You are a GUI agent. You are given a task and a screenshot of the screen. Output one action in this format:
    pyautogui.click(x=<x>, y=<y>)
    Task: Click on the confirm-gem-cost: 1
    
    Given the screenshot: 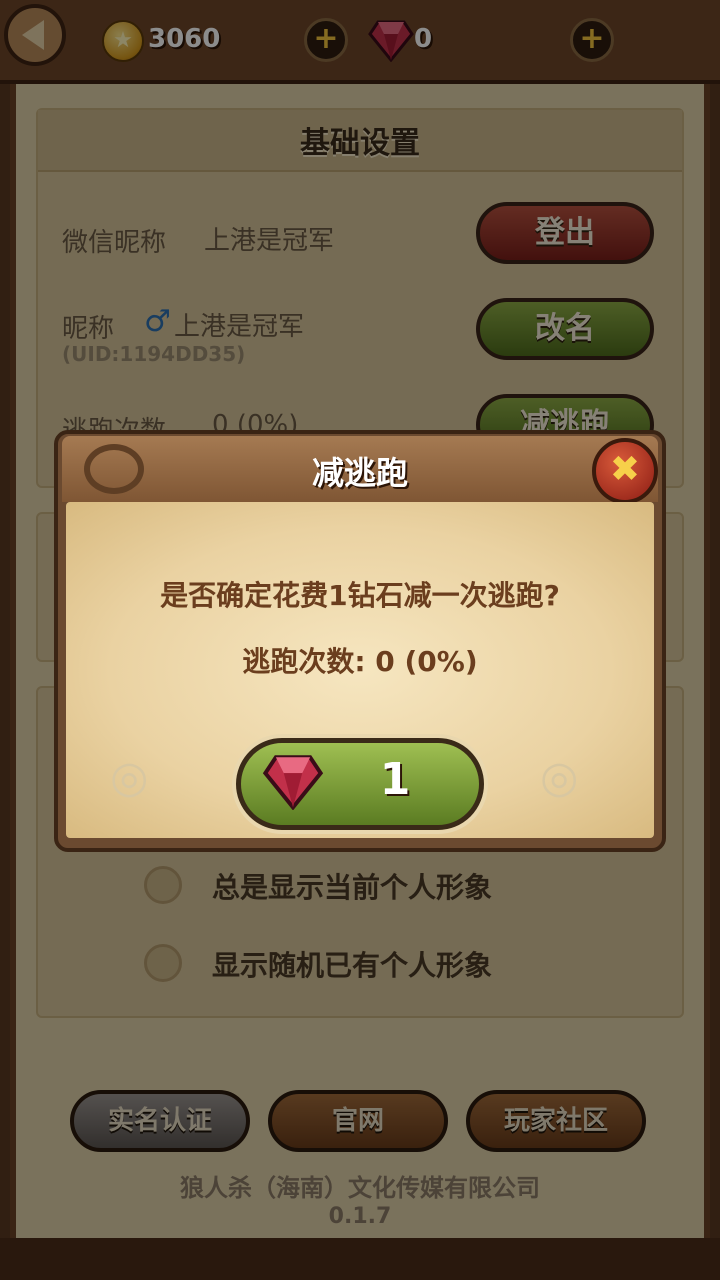 What is the action you would take?
    pyautogui.click(x=395, y=779)
    